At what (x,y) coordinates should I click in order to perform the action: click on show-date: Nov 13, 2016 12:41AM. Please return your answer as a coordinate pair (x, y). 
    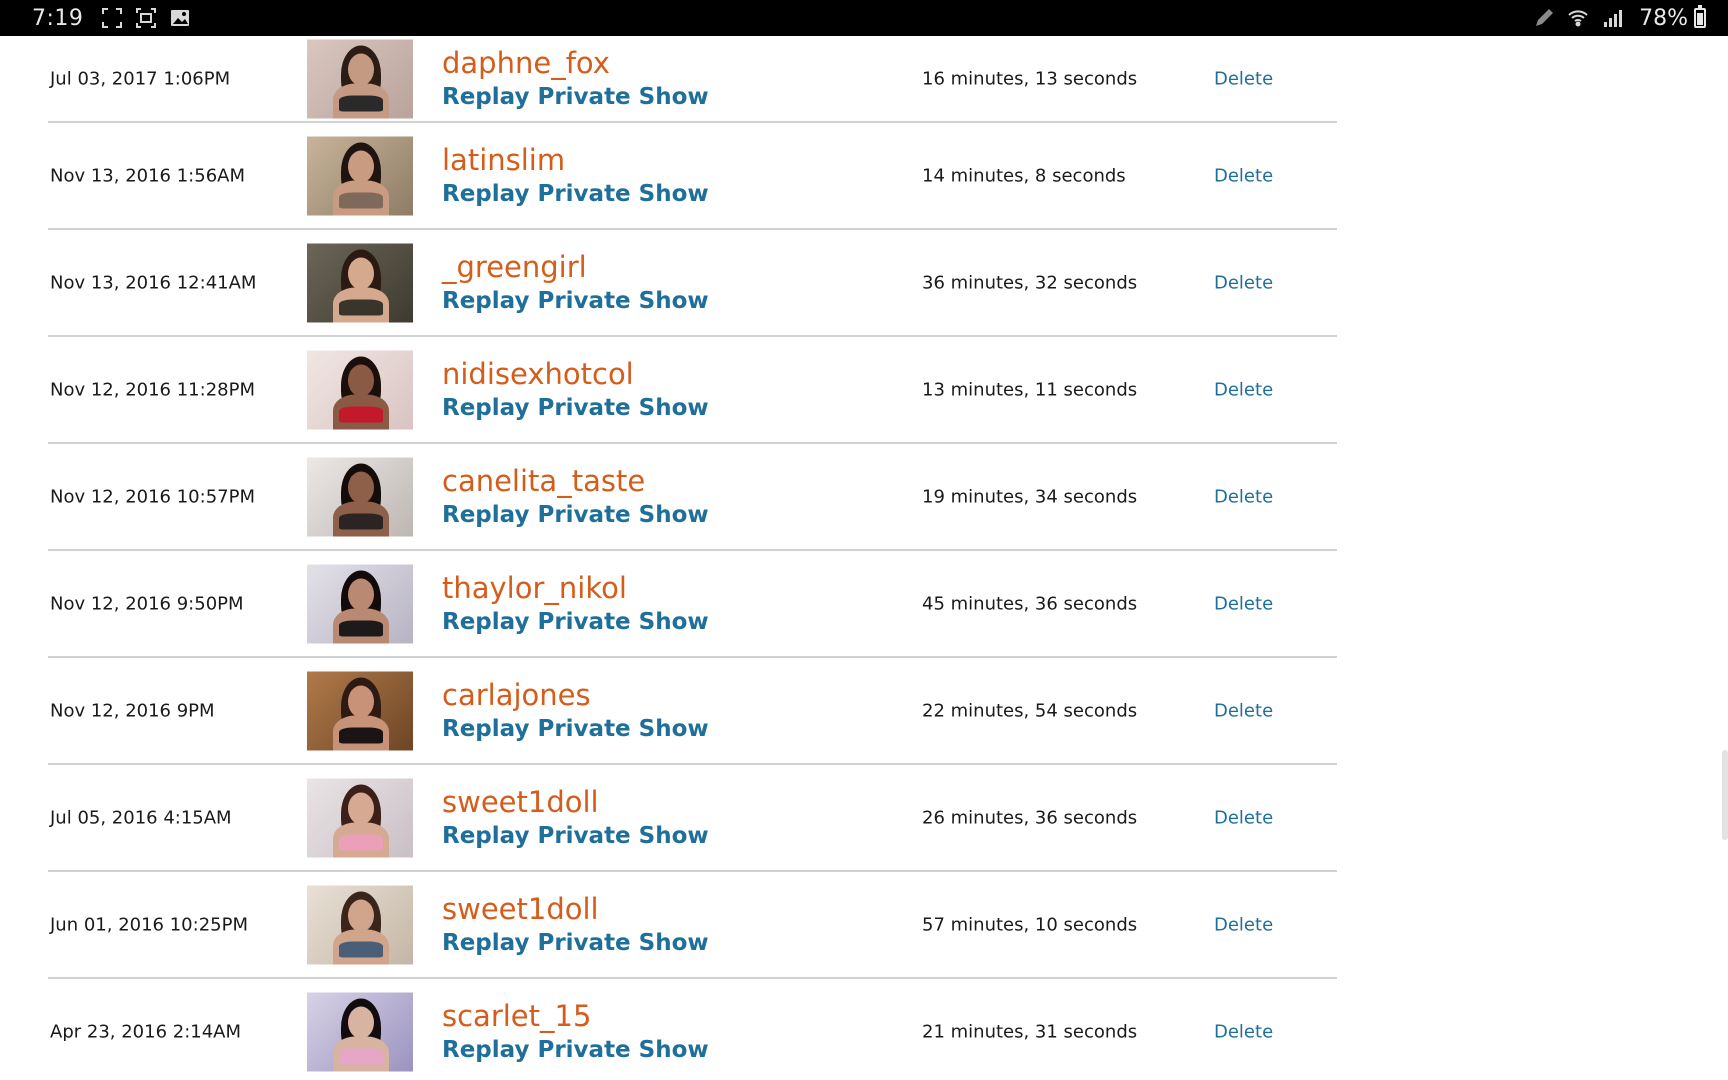
    Looking at the image, I should click on (153, 282).